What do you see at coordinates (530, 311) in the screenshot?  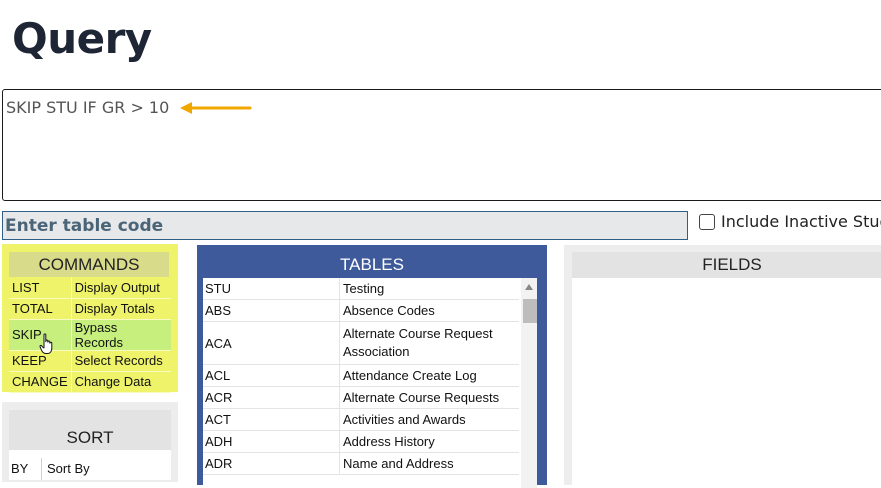 I see `scroll-thumb` at bounding box center [530, 311].